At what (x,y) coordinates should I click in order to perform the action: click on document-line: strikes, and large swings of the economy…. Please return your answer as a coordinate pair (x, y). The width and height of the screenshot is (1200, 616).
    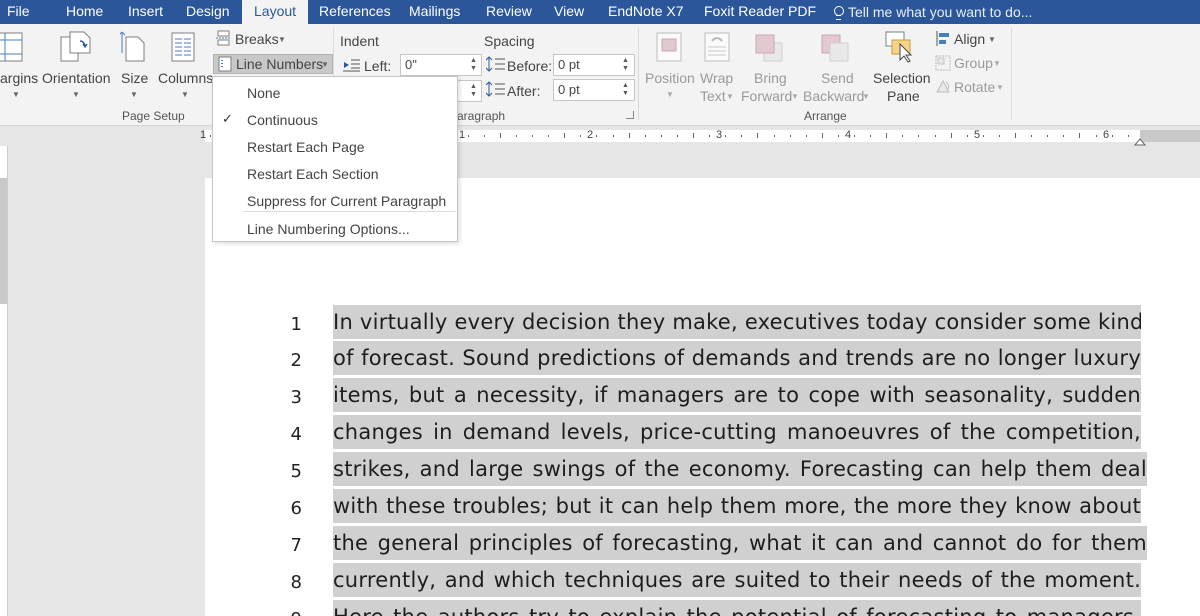
    Looking at the image, I should click on (740, 469).